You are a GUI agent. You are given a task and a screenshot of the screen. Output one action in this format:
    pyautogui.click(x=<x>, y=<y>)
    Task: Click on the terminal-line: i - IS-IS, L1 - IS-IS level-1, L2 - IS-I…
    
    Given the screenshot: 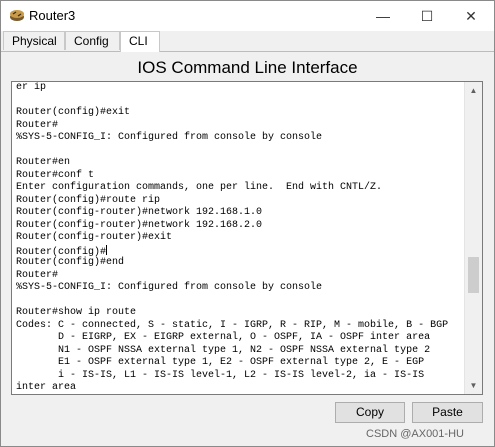 What is the action you would take?
    pyautogui.click(x=220, y=375)
    